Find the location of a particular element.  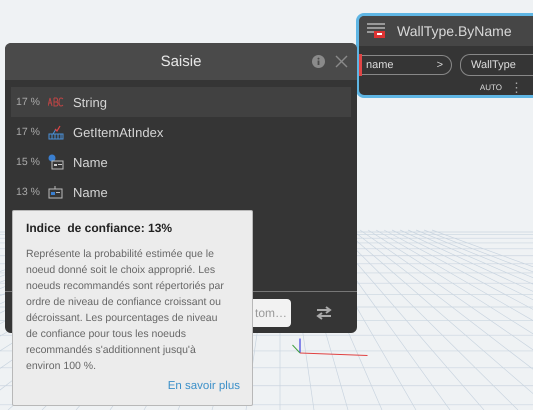

result-label: String is located at coordinates (90, 102).